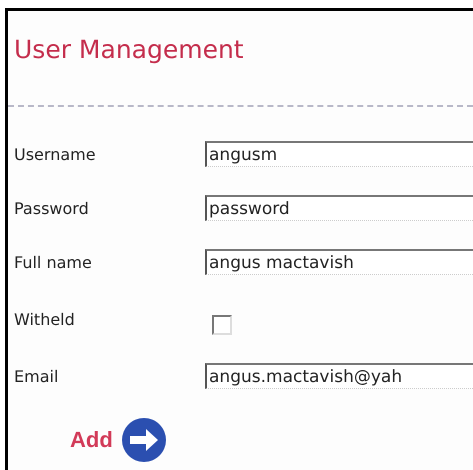 This screenshot has width=473, height=470. Describe the element at coordinates (91, 440) in the screenshot. I see `add-link: Add` at that location.